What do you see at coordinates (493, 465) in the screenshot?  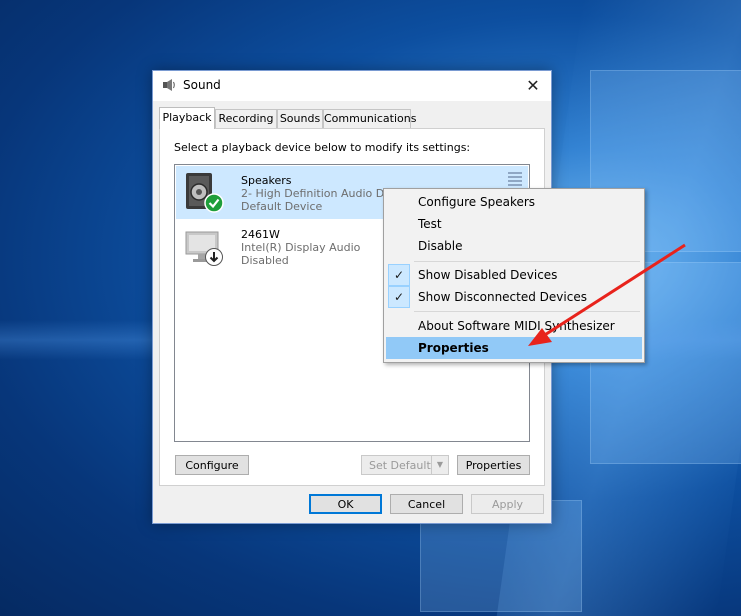 I see `properties-button: Properties` at bounding box center [493, 465].